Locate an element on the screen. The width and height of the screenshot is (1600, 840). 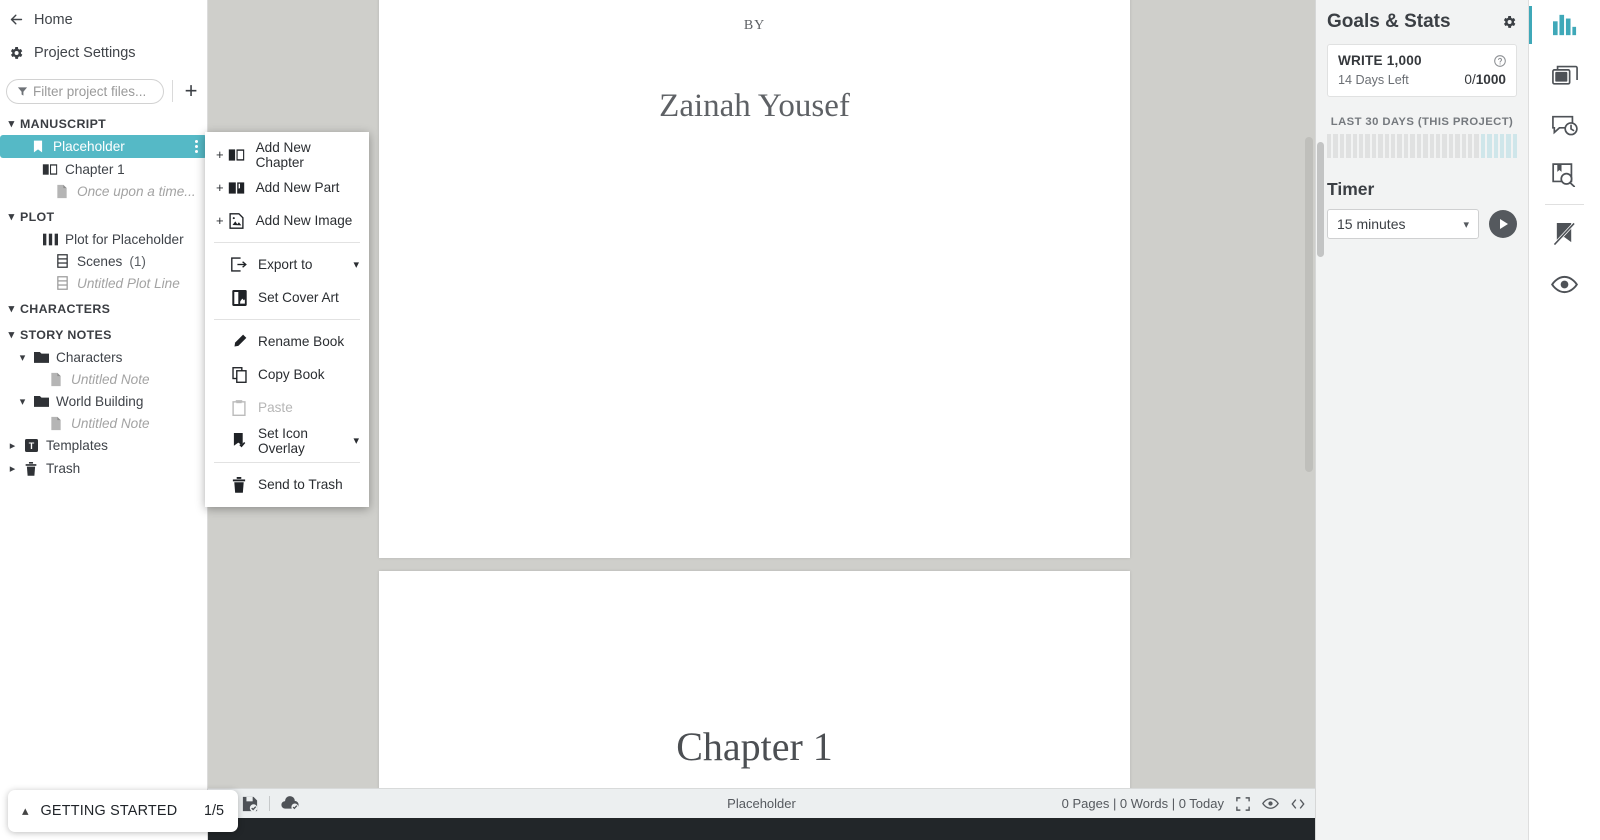
status-bar-right: 0 Pages | 0 Words | 0 Today is located at coordinates (1188, 803).